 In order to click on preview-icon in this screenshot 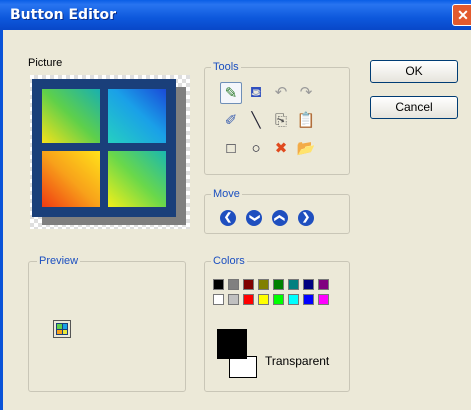, I will do `click(62, 329)`.